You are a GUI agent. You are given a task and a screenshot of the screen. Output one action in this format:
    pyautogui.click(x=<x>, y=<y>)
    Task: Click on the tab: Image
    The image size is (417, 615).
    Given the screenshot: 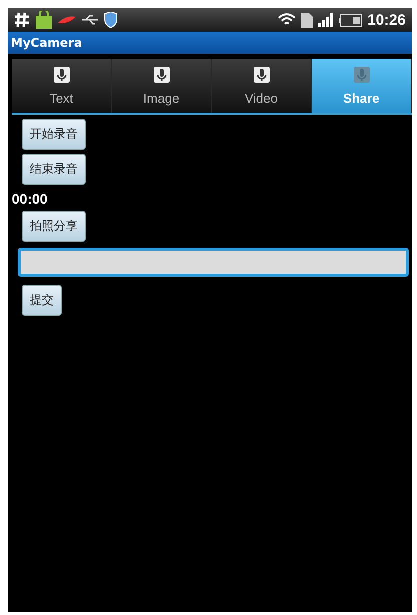 What is the action you would take?
    pyautogui.click(x=162, y=86)
    